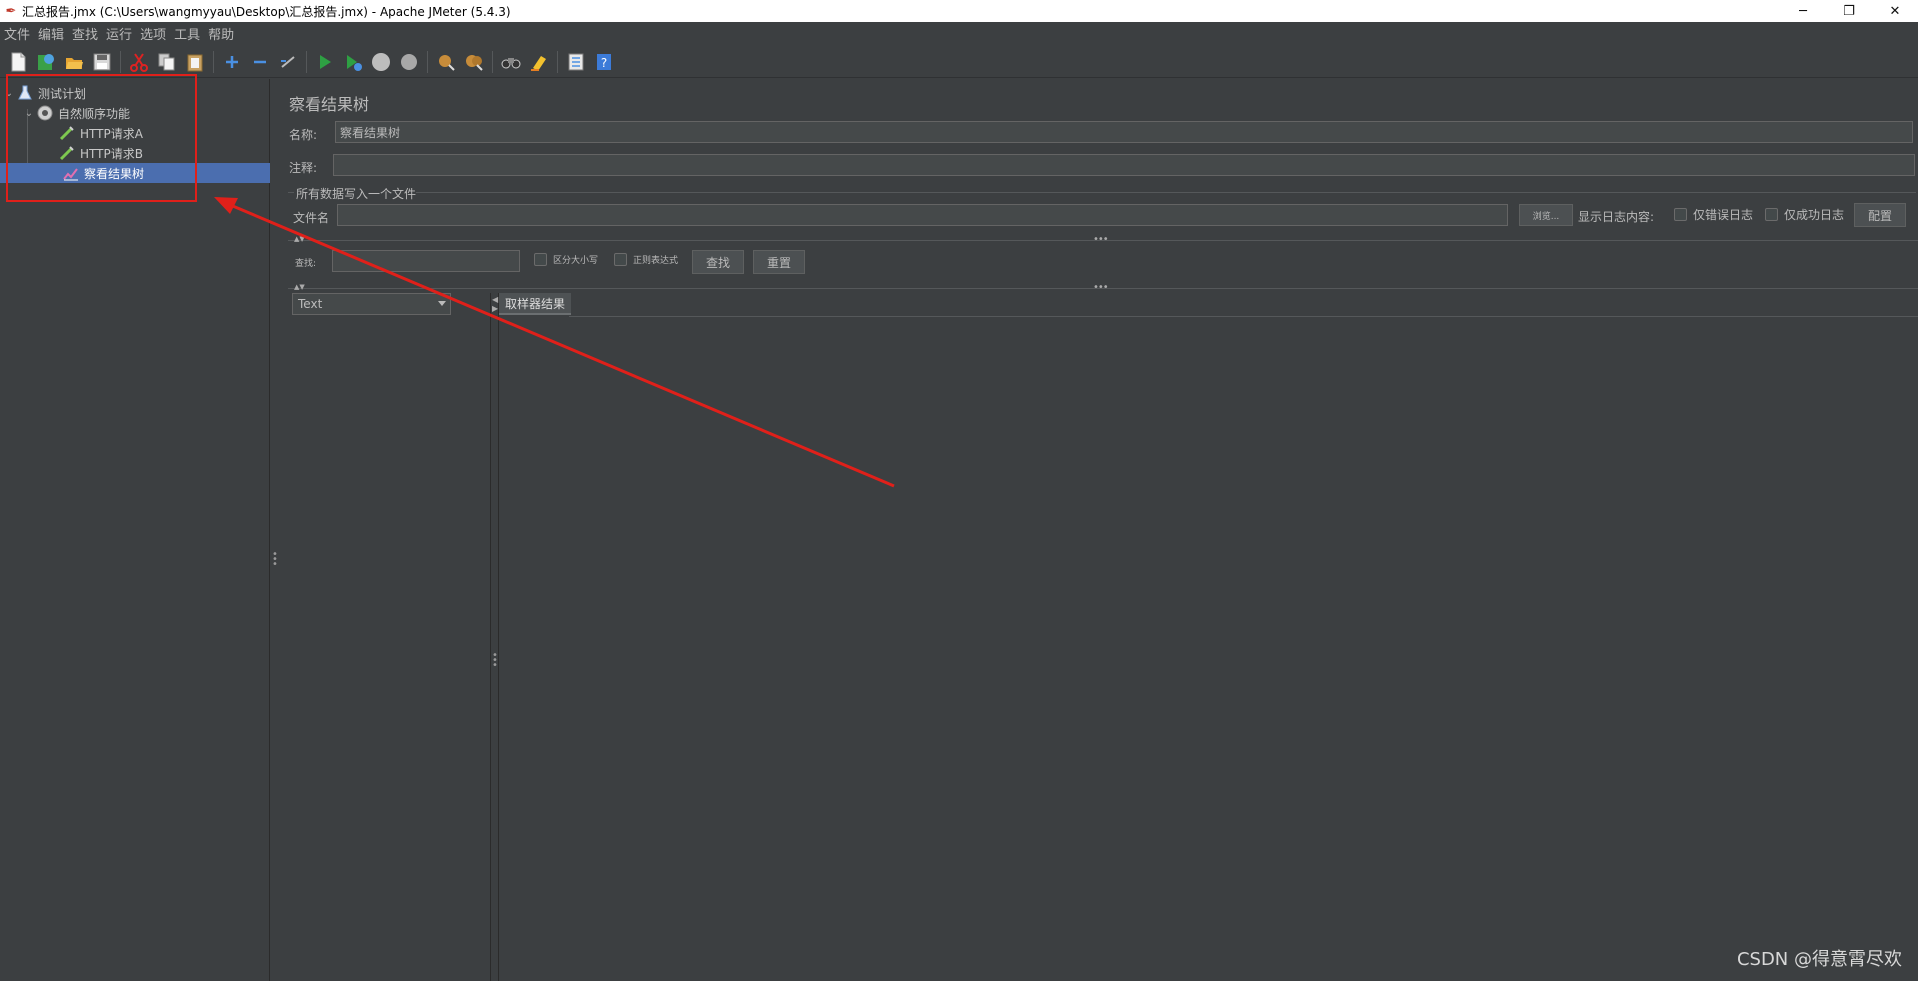 This screenshot has width=1918, height=981. Describe the element at coordinates (1804, 214) in the screenshot. I see `successes-only-checkbox: 仅成功日志` at that location.